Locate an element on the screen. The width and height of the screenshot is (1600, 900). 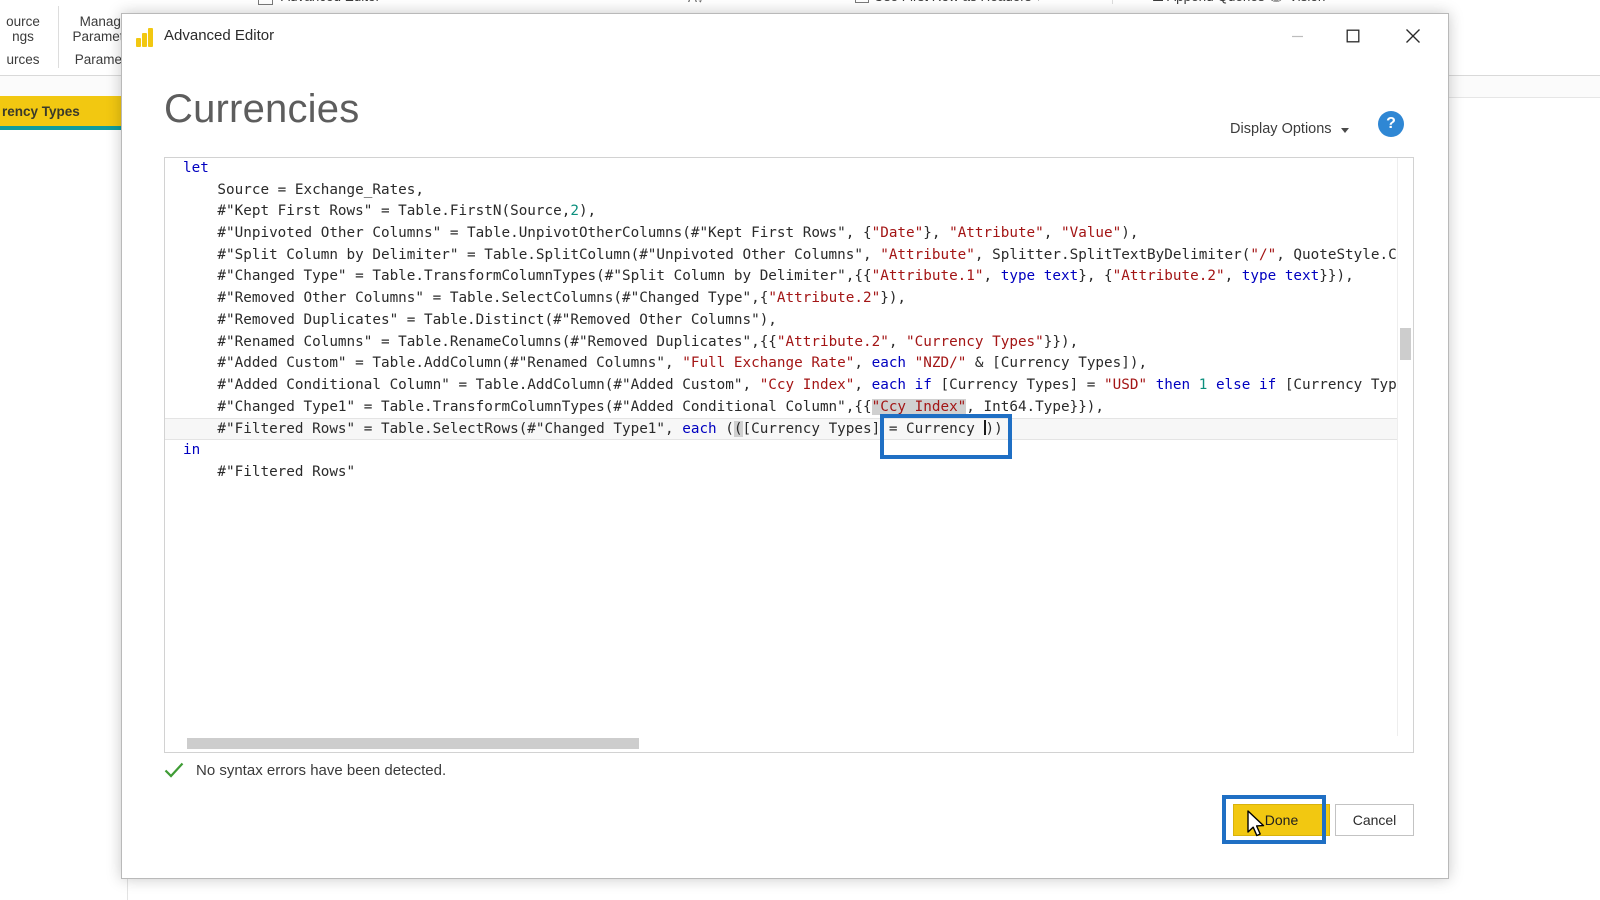
code-line: #"Filtered Rows" is located at coordinates (781, 473).